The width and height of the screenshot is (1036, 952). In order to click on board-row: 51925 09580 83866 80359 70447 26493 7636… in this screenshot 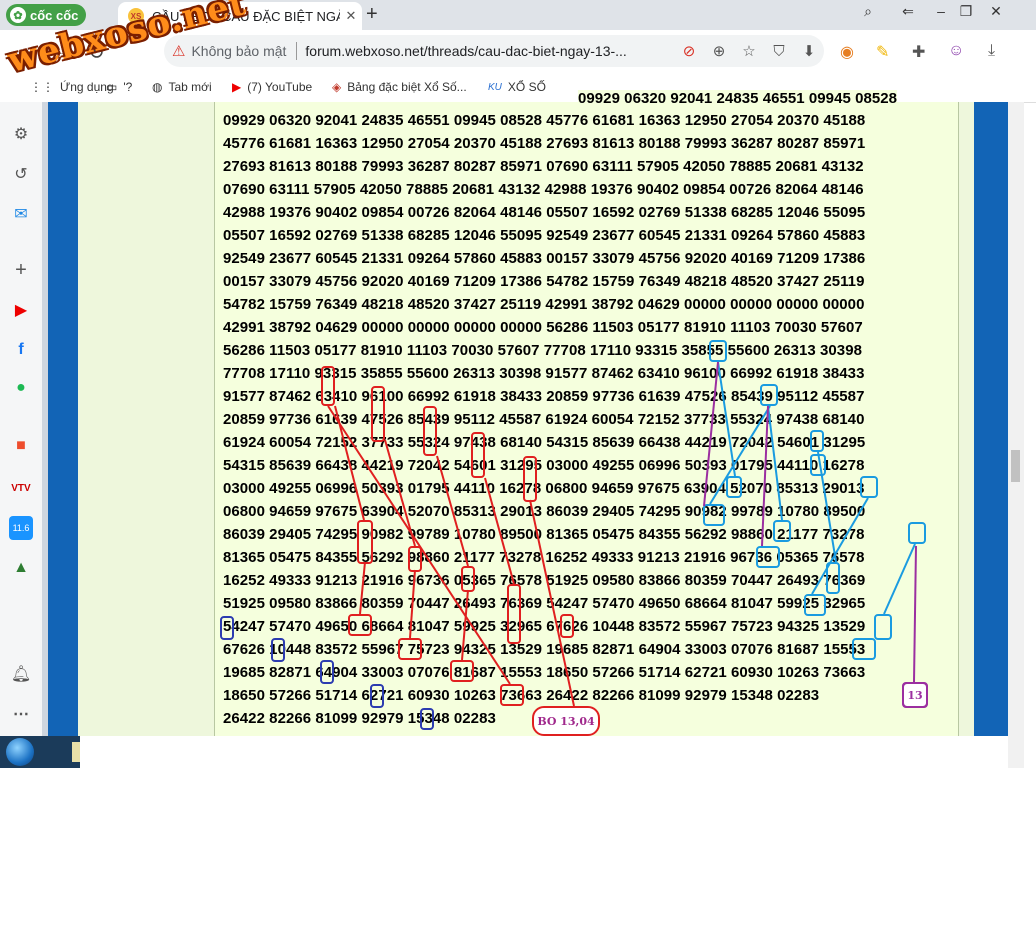, I will do `click(544, 603)`.